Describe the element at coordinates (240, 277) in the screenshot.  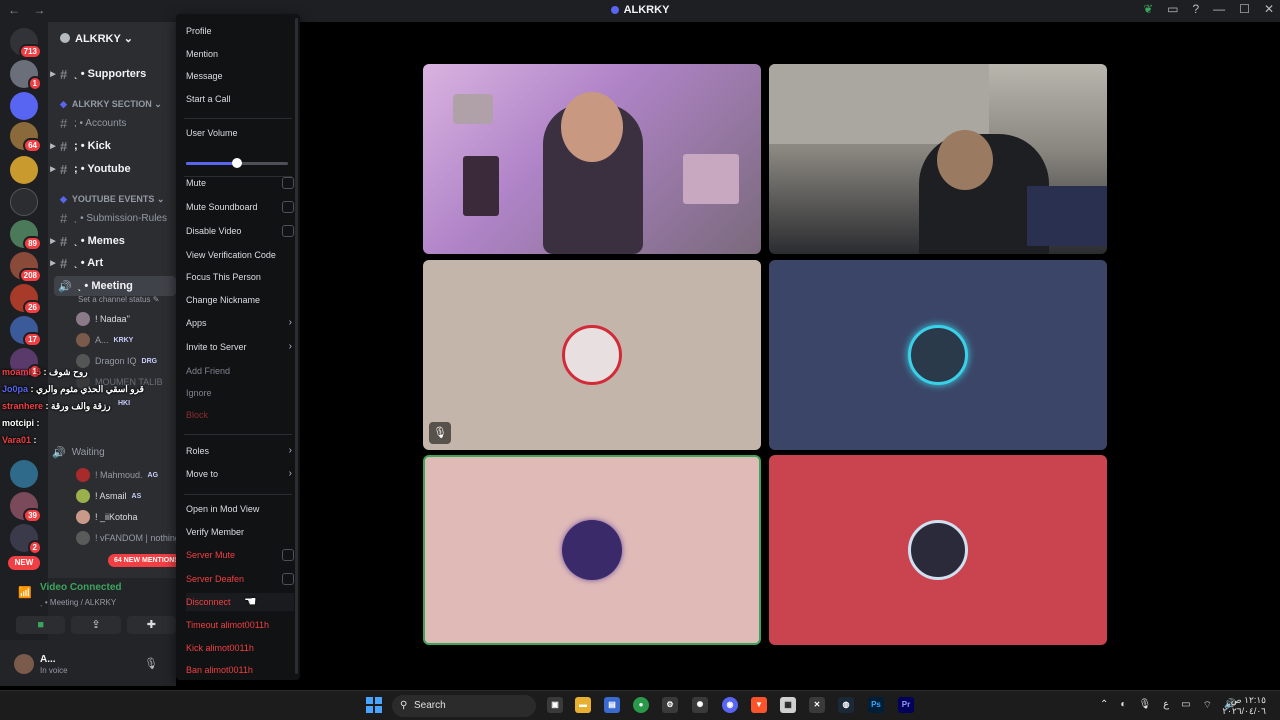
I see `menu-item-focus: Focus This Person` at that location.